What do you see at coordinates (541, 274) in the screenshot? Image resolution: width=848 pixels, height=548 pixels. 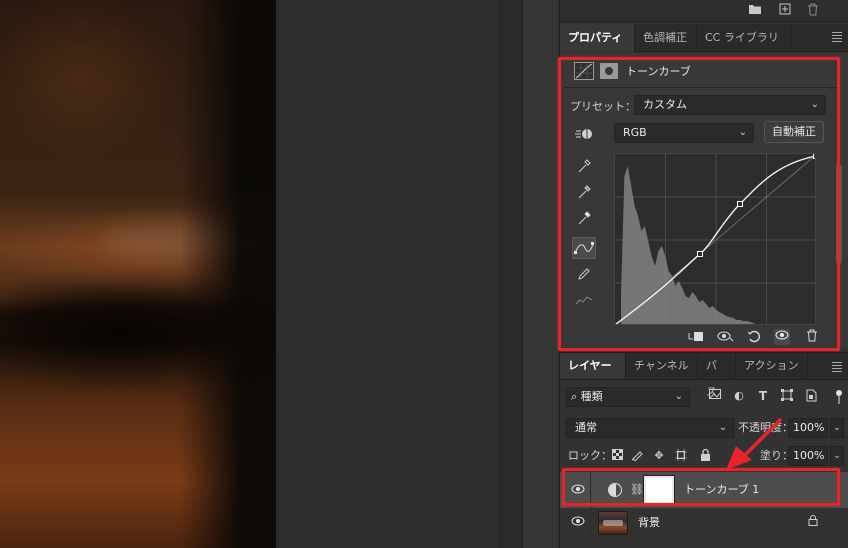 I see `collapsed-dock` at bounding box center [541, 274].